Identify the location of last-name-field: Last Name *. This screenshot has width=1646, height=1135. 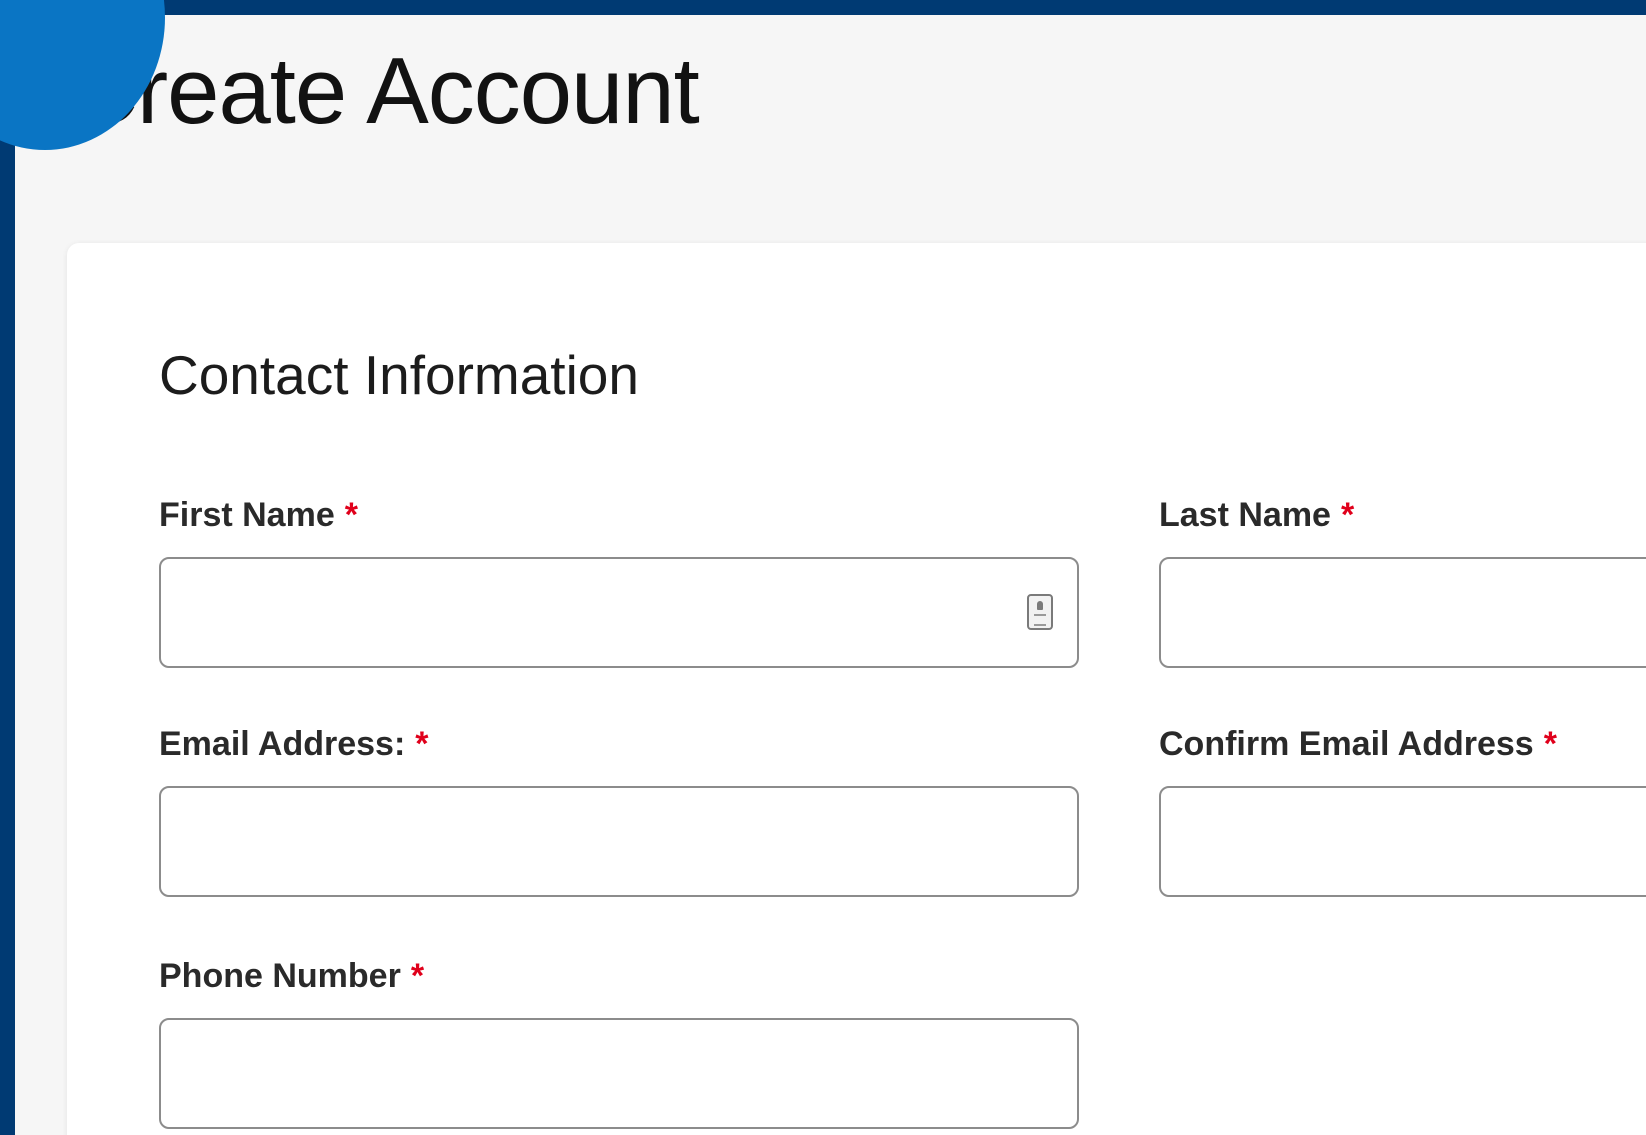
(1402, 581).